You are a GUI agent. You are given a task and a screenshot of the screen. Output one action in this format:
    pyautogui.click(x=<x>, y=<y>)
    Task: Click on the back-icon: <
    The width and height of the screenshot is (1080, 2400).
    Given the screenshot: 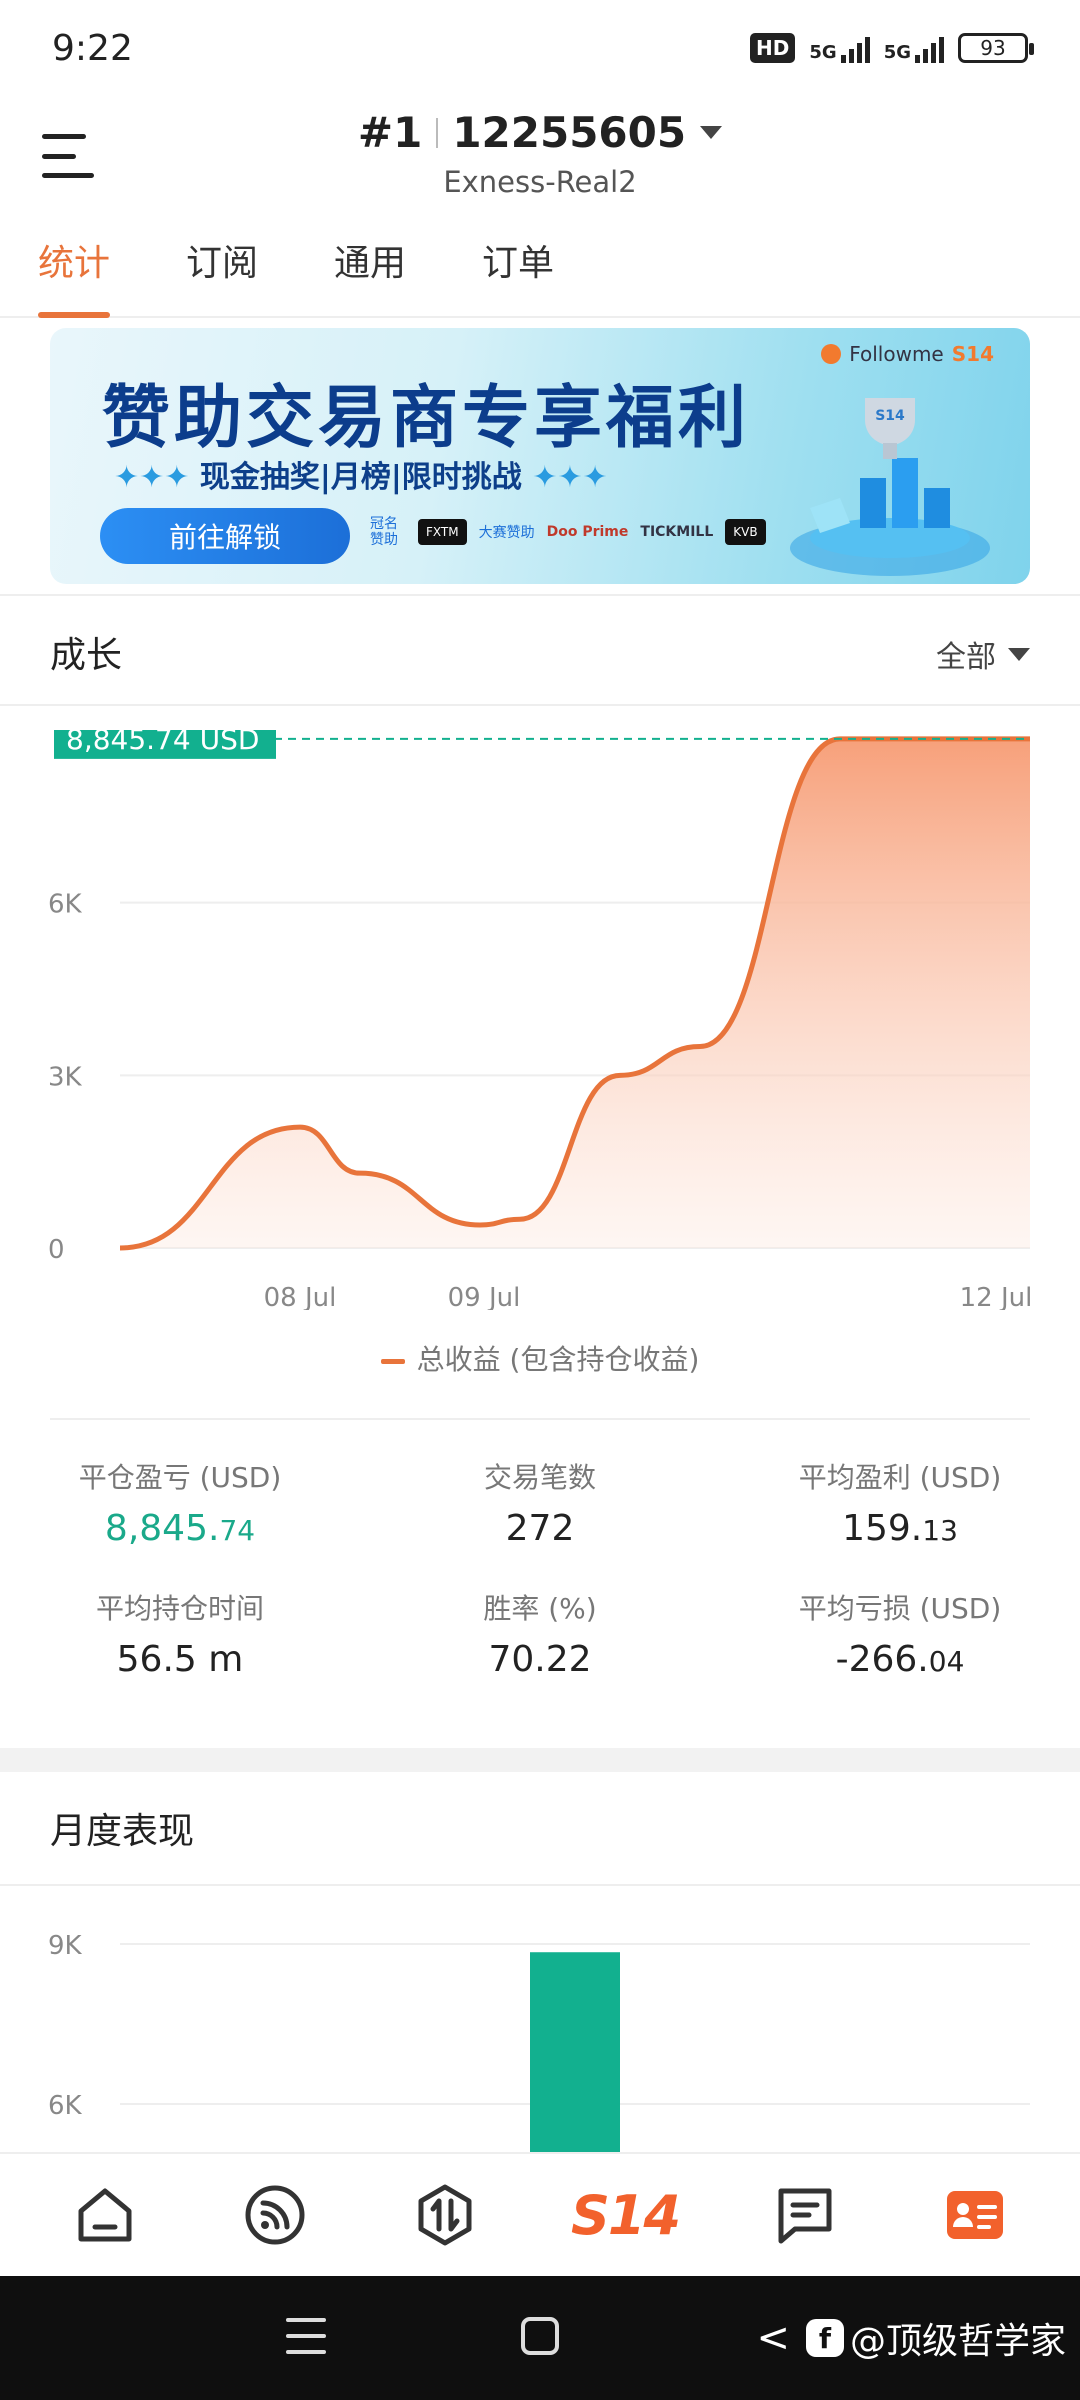 What is the action you would take?
    pyautogui.click(x=773, y=2338)
    